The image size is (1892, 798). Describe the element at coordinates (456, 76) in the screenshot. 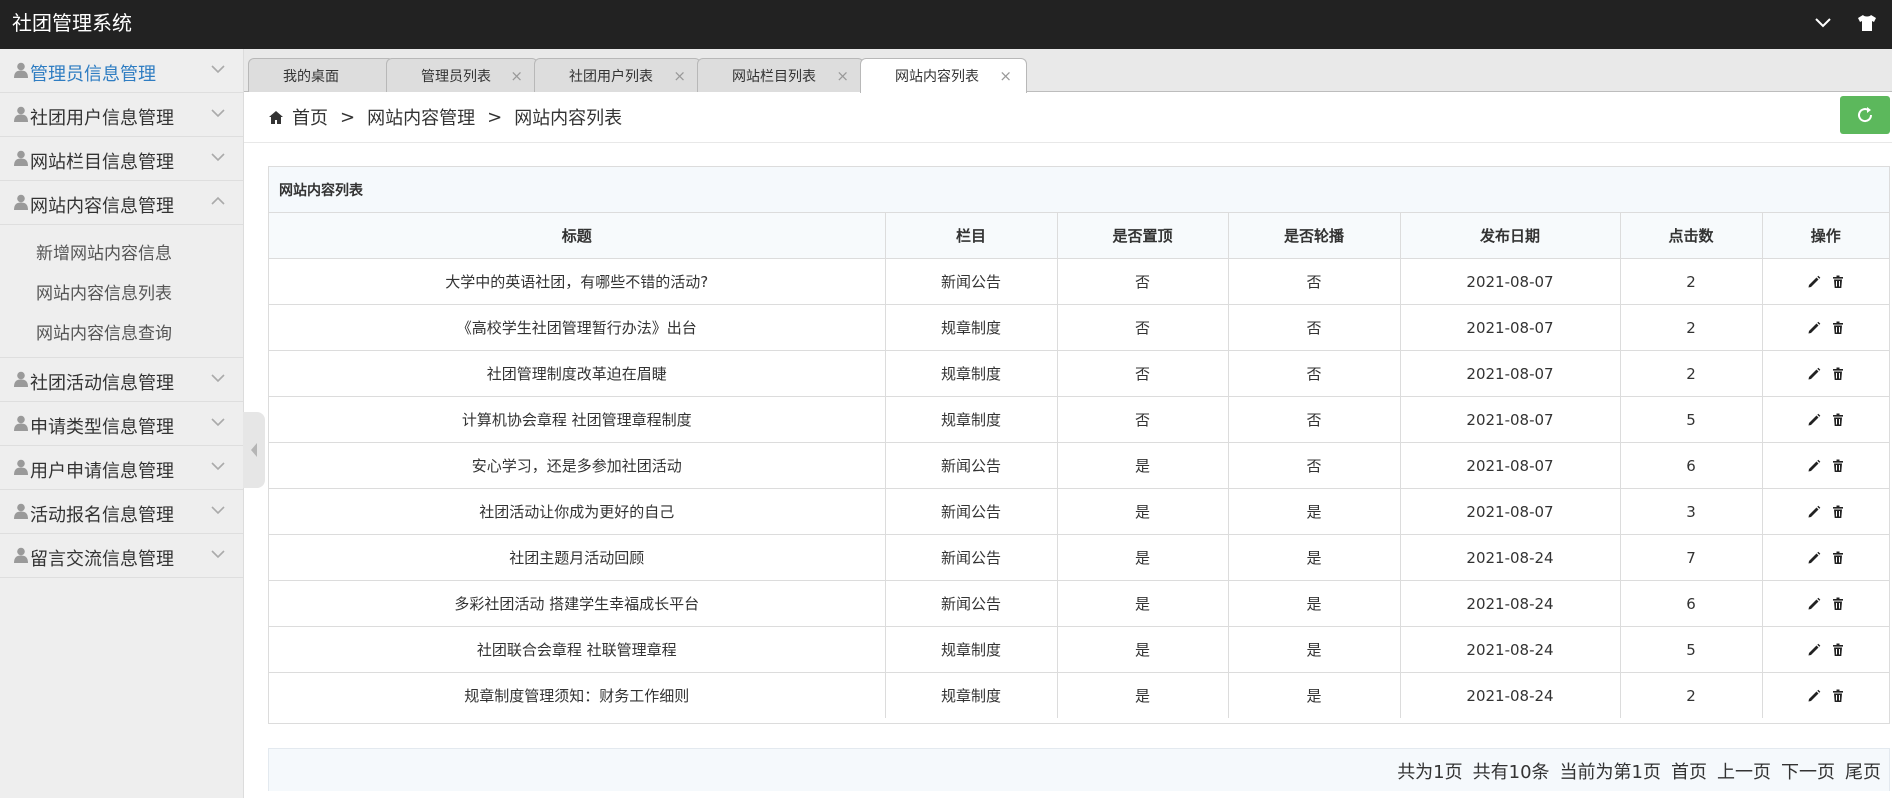

I see `tab-label: 管理员列表` at that location.